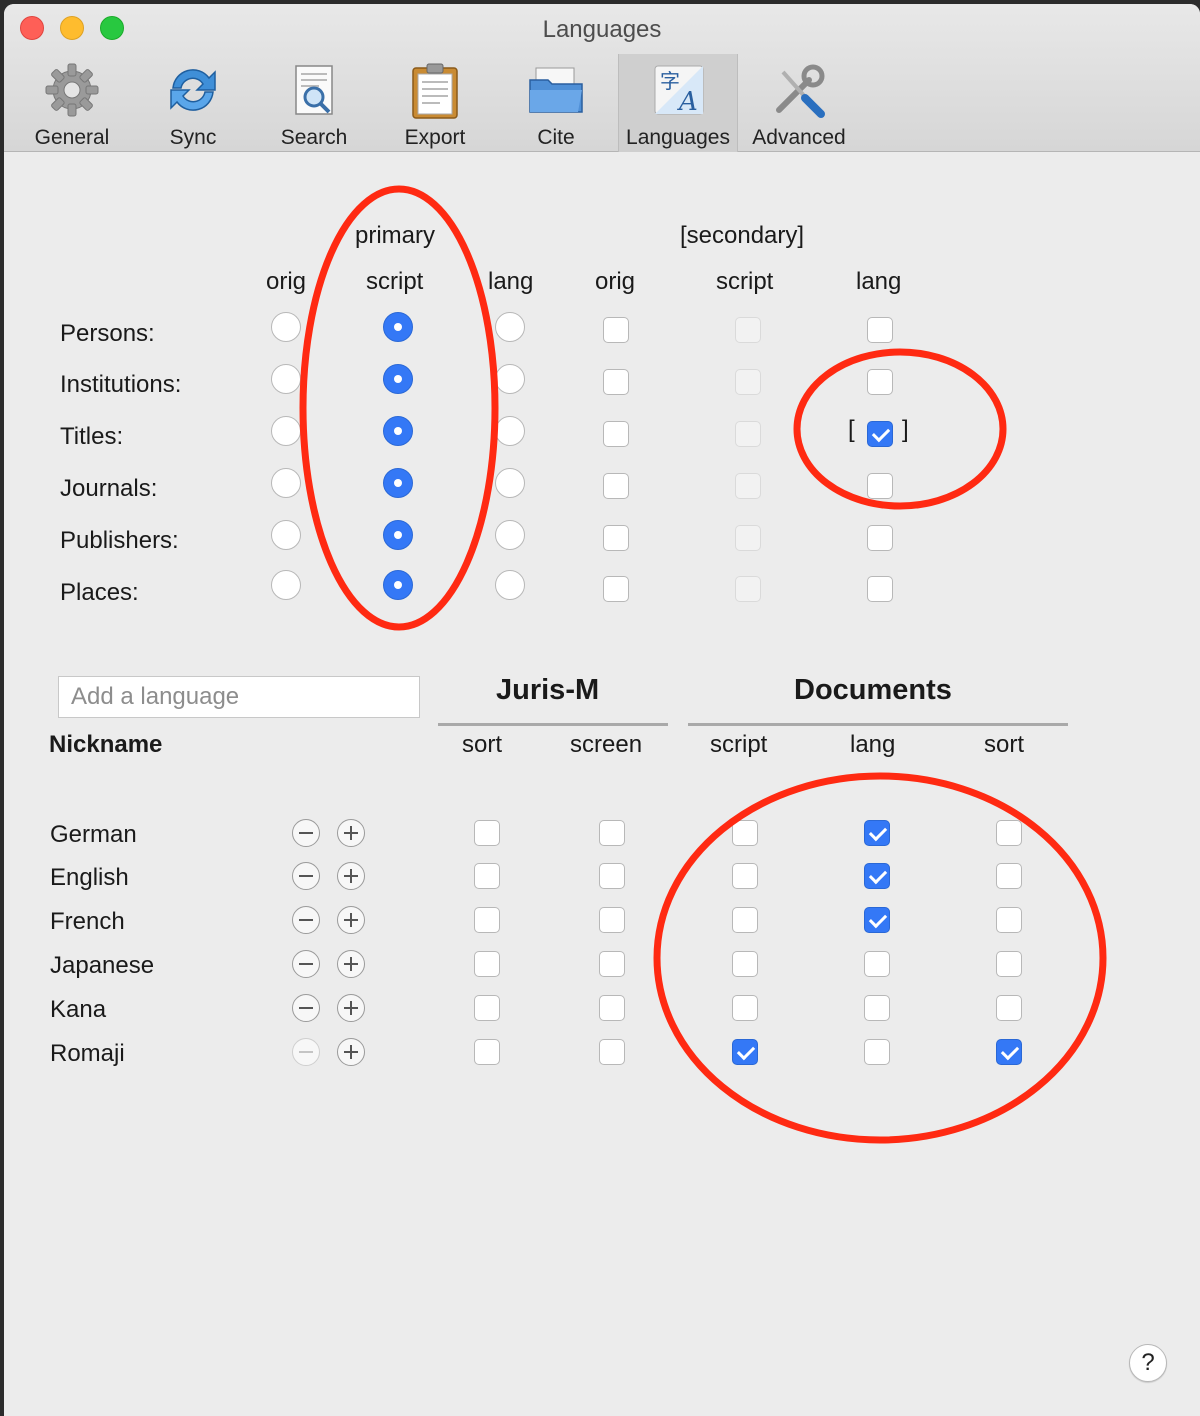 The width and height of the screenshot is (1200, 1416). I want to click on tab-export-label: Export, so click(435, 137).